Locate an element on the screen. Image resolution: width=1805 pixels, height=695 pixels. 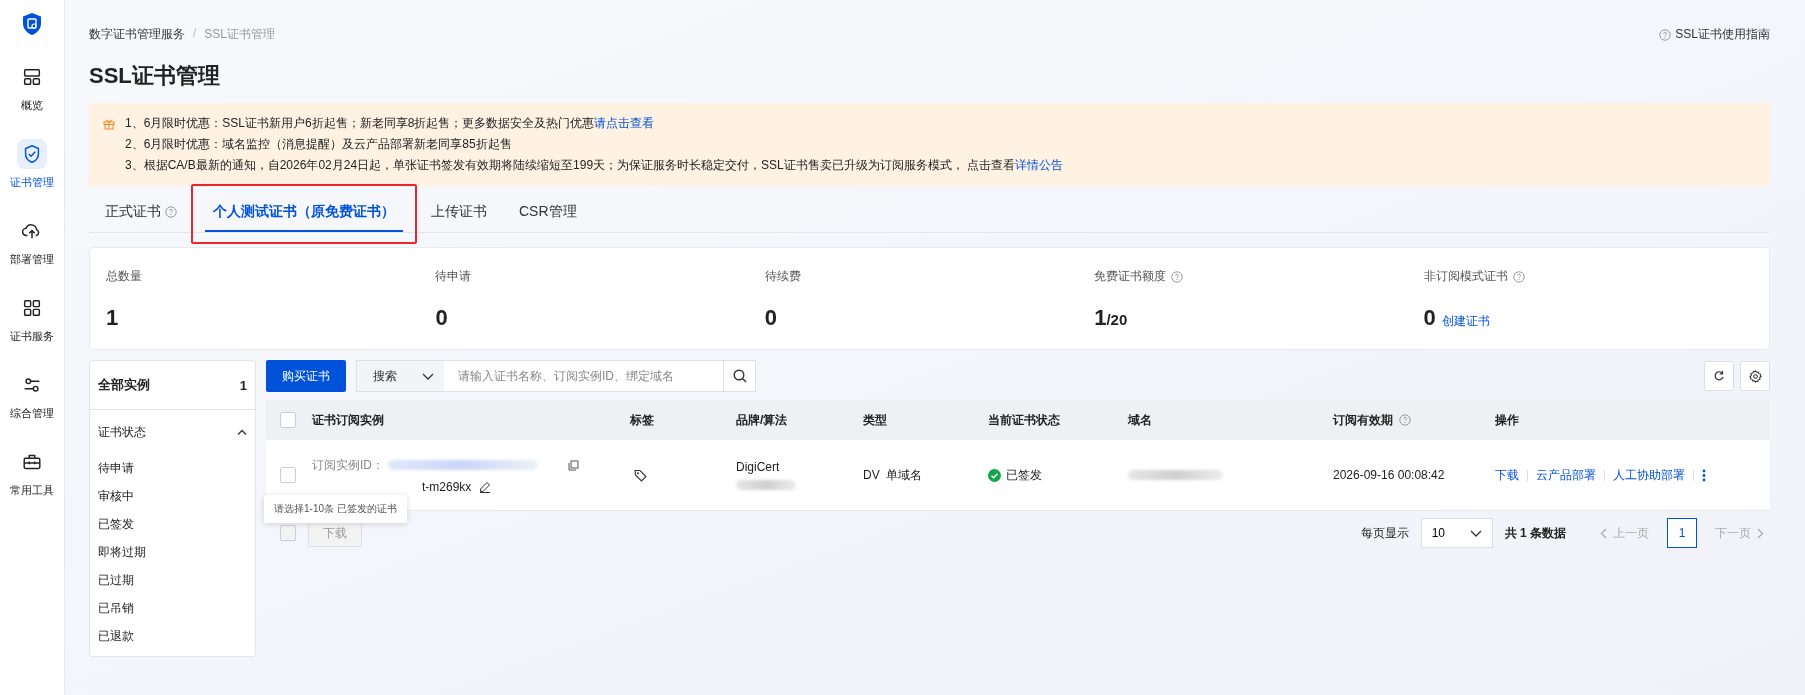
tab: 个人测试证书（原免费证书） is located at coordinates (304, 212).